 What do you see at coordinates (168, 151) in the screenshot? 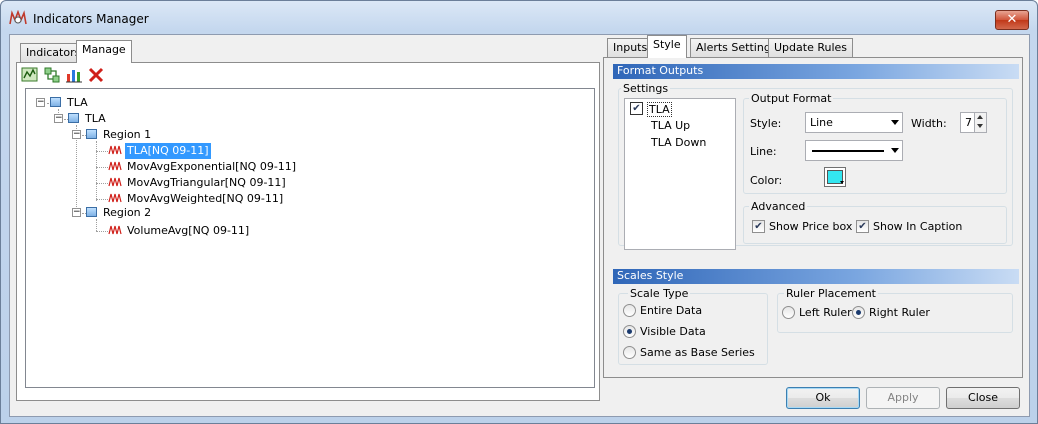
I see `tree-node-label: TLA[NQ 09-11]` at bounding box center [168, 151].